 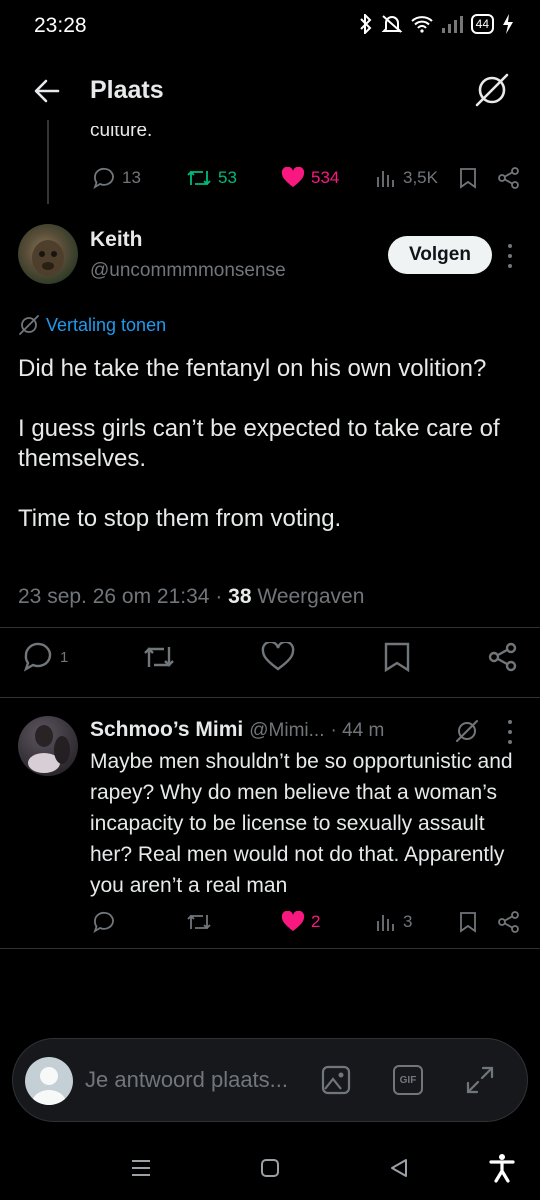 What do you see at coordinates (436, 24) in the screenshot?
I see `status-icons: 44` at bounding box center [436, 24].